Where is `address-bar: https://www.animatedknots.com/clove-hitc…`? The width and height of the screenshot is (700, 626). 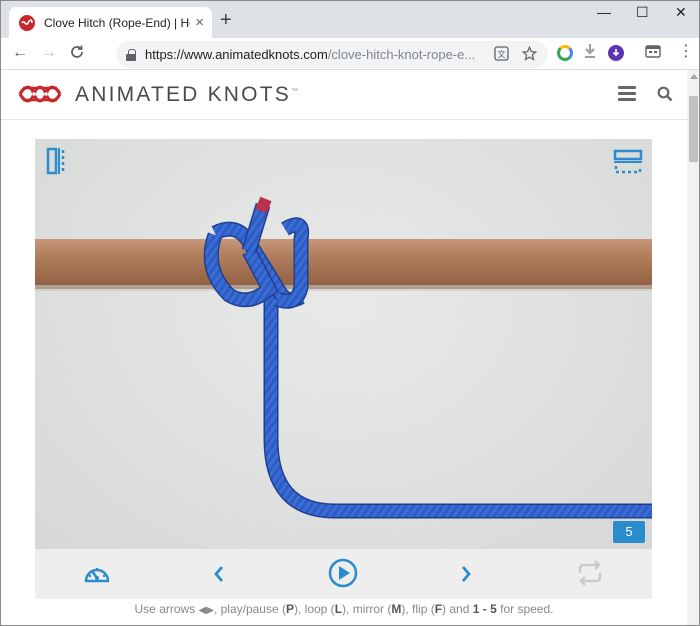 address-bar: https://www.animatedknots.com/clove-hitc… is located at coordinates (332, 54).